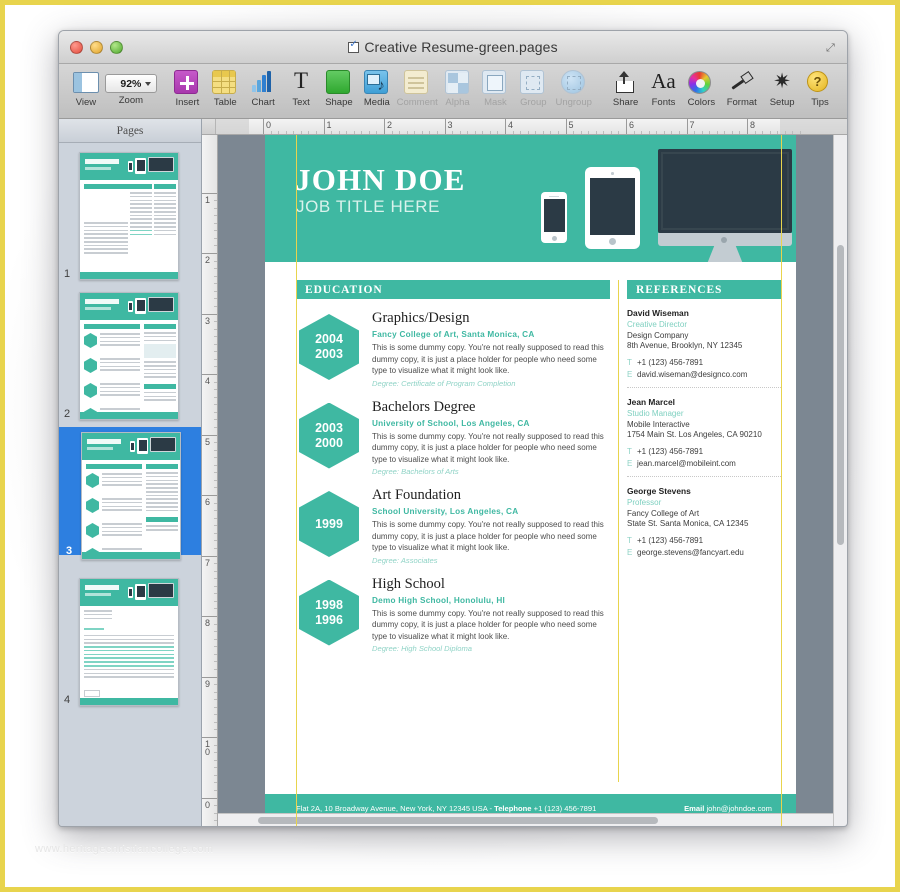 This screenshot has width=900, height=892. Describe the element at coordinates (651, 402) in the screenshot. I see `reference-name: Jean Marcel` at that location.